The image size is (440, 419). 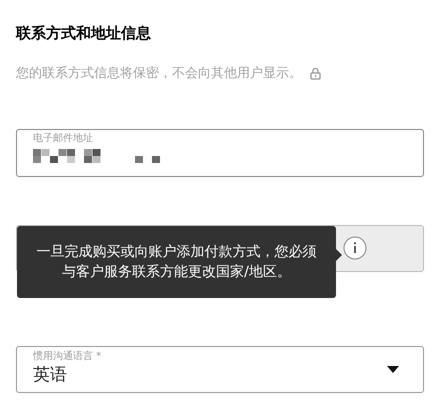 What do you see at coordinates (159, 74) in the screenshot?
I see `privacy-note: 您的联系方式信息将保密，不会向其他用户显示。` at bounding box center [159, 74].